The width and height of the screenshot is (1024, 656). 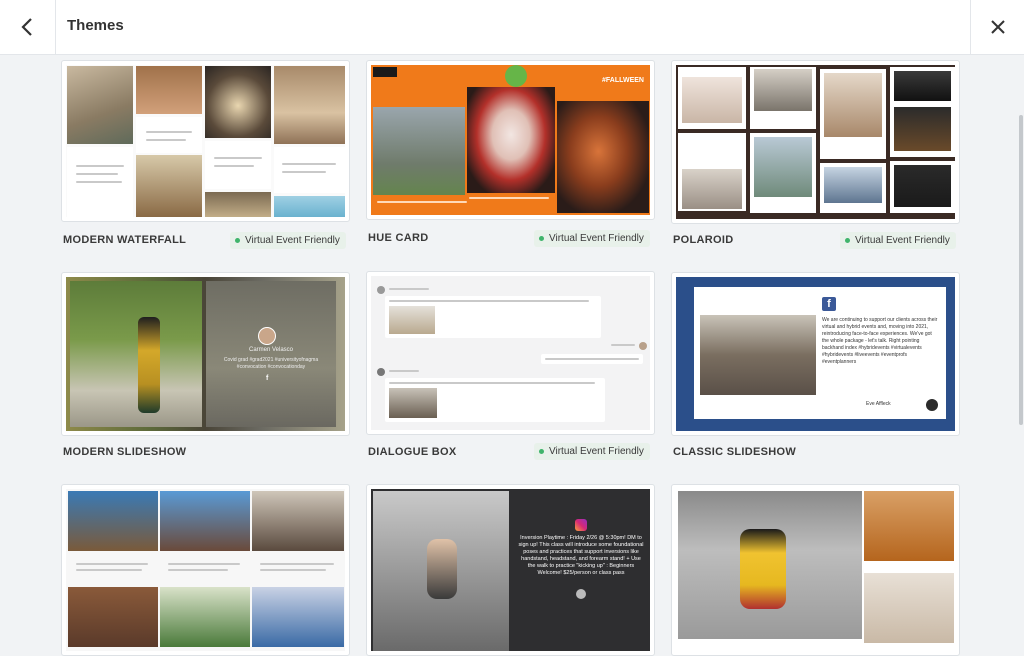 I want to click on slideshow-author: Eve Affleck, so click(x=878, y=404).